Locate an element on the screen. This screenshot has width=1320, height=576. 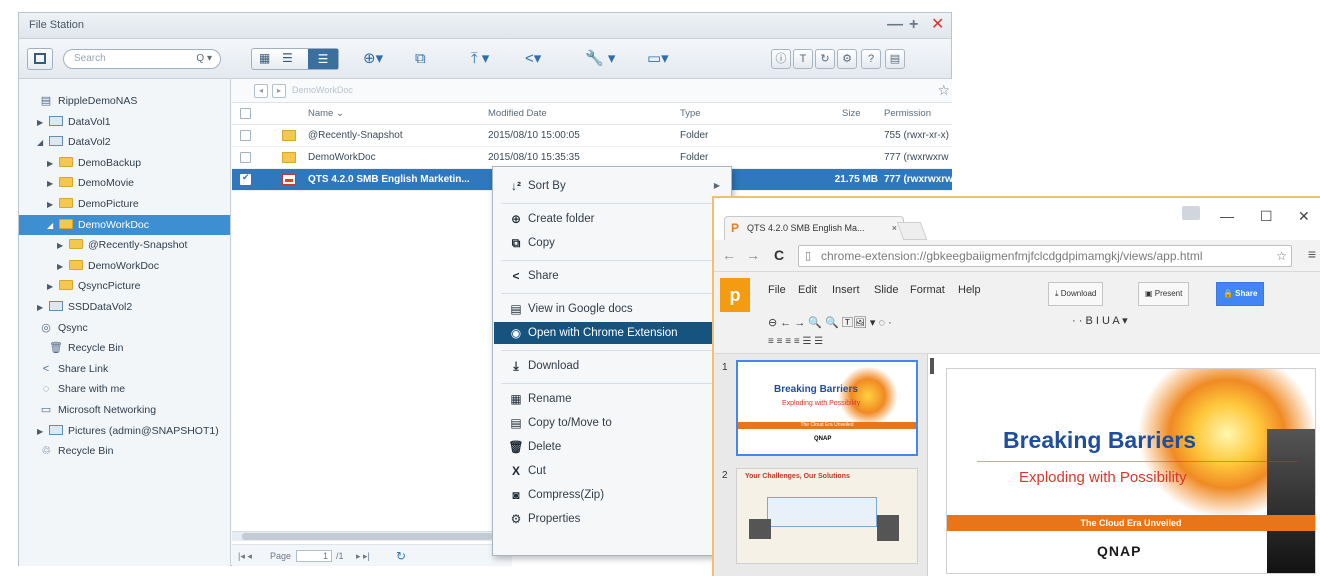
menu-item: ↓² Sort By ▶ is located at coordinates (612, 186).